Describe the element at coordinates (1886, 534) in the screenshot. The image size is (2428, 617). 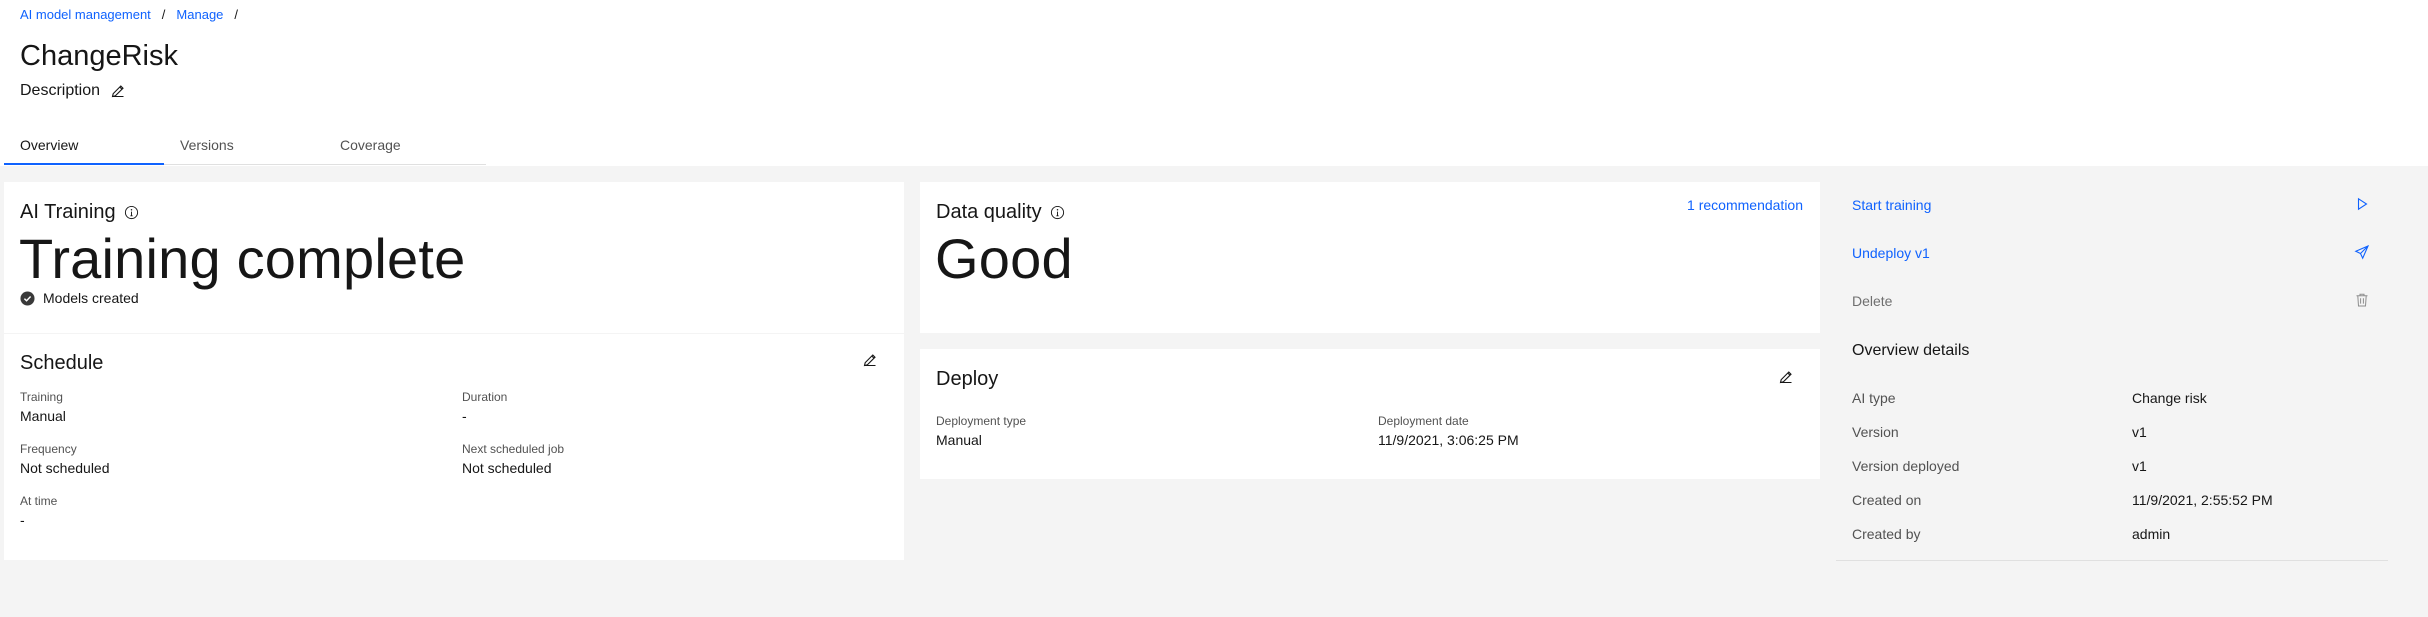
I see `overview-key: Created by` at that location.